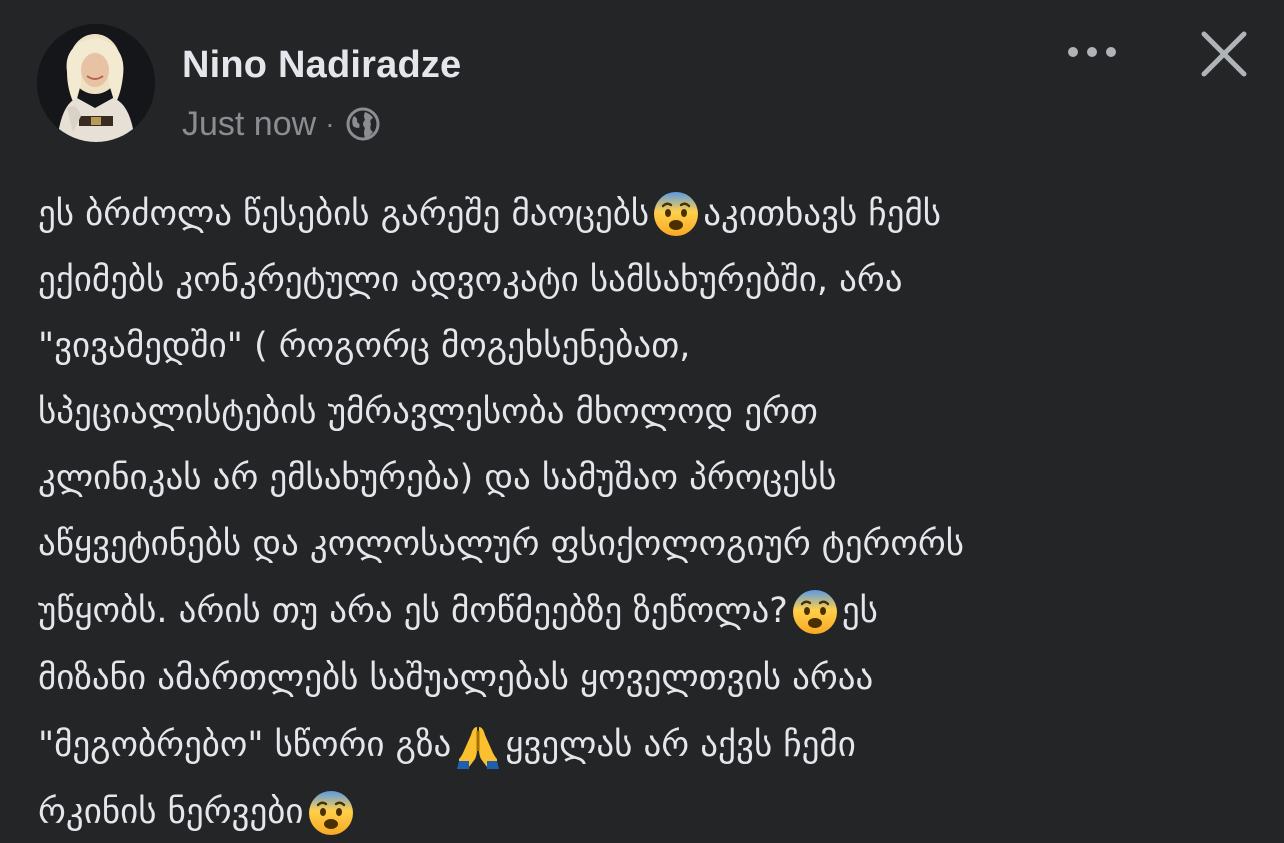  I want to click on globe-icon, so click(363, 124).